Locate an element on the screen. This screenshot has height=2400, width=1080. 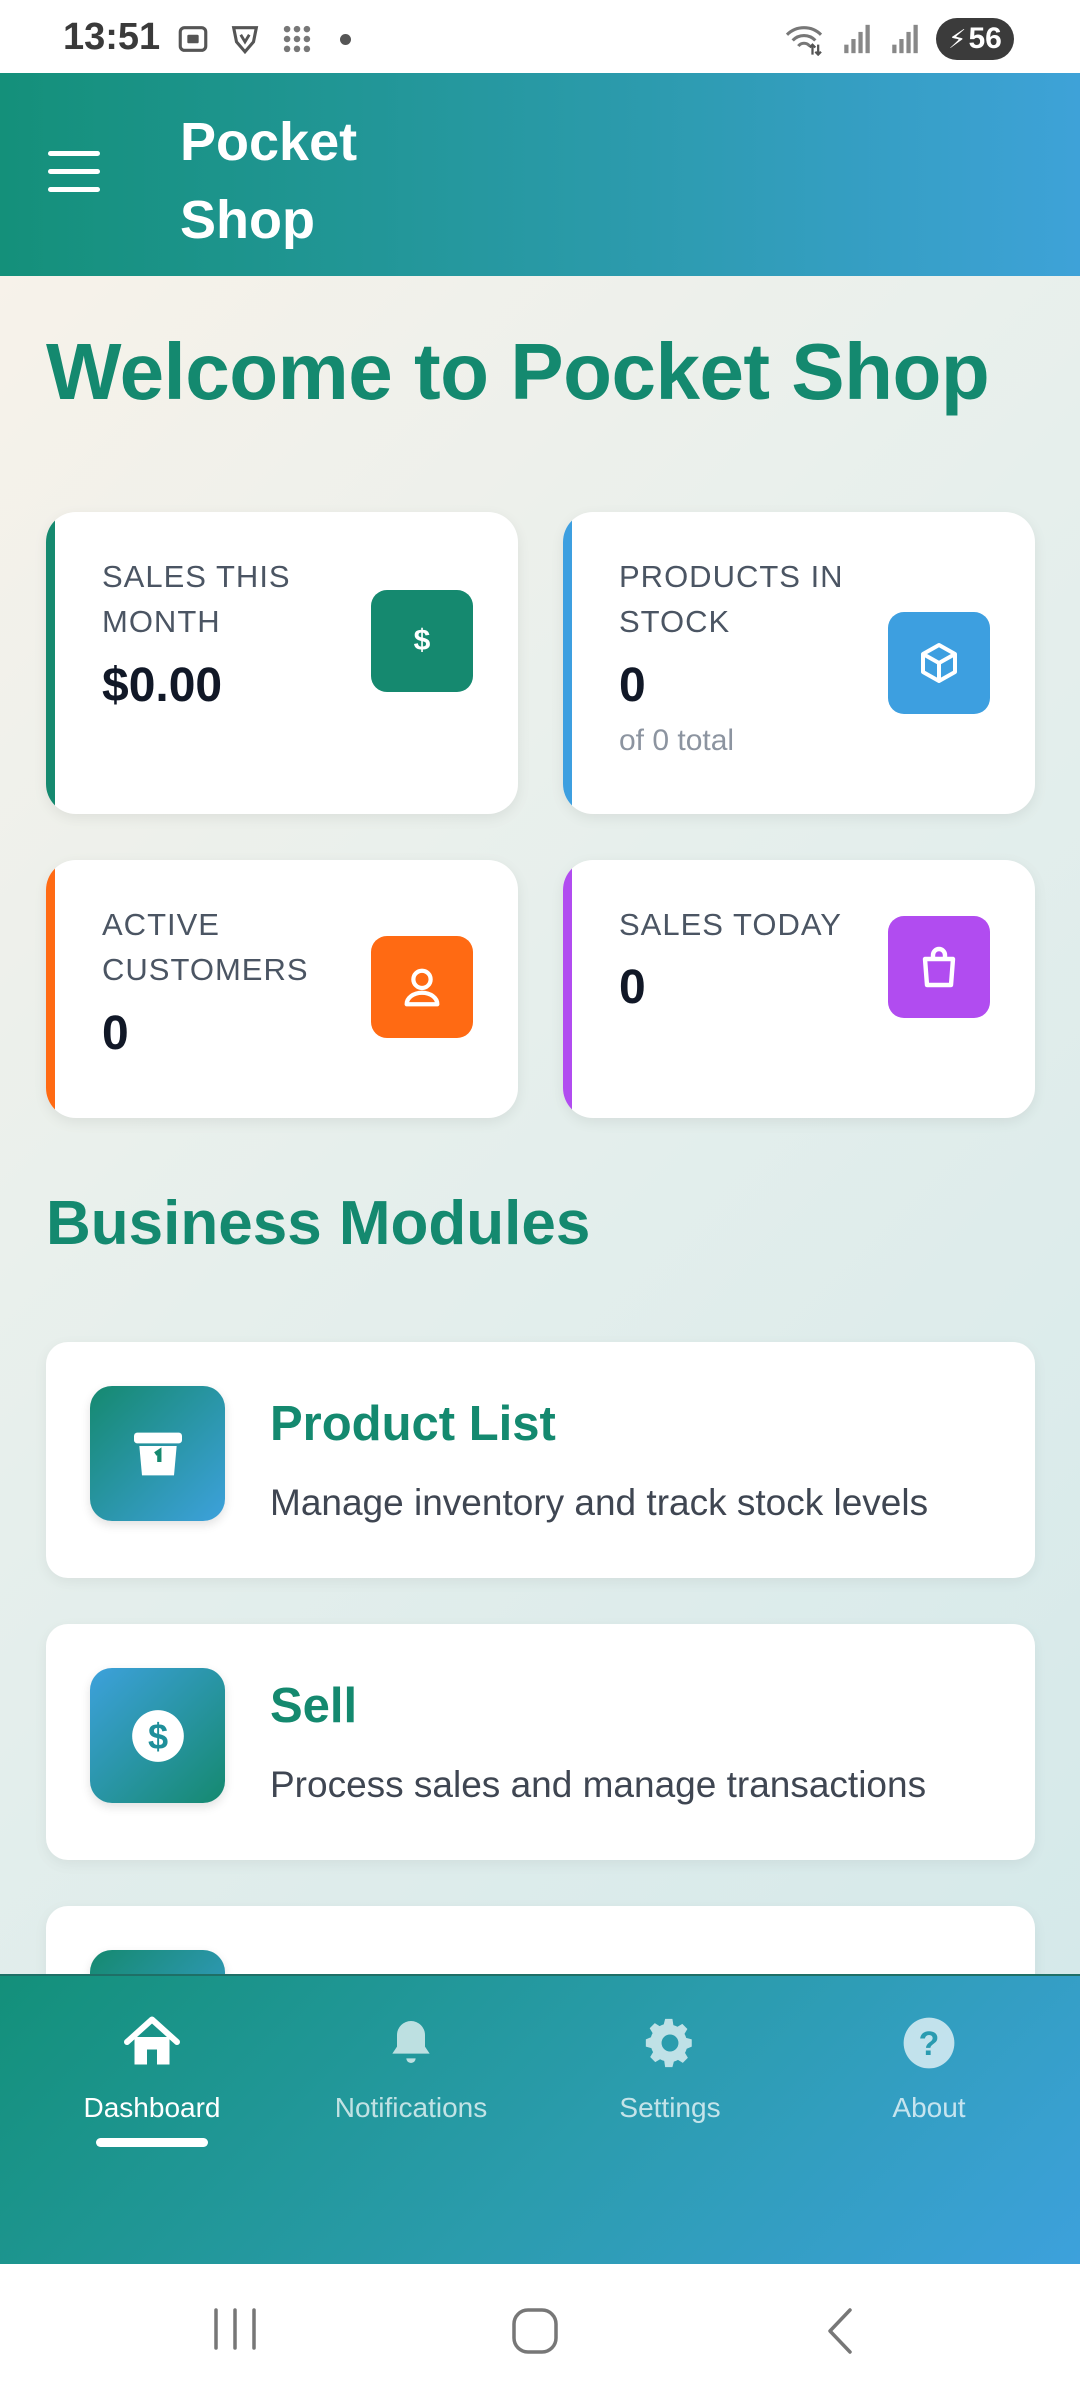
active-indicator is located at coordinates (152, 2142).